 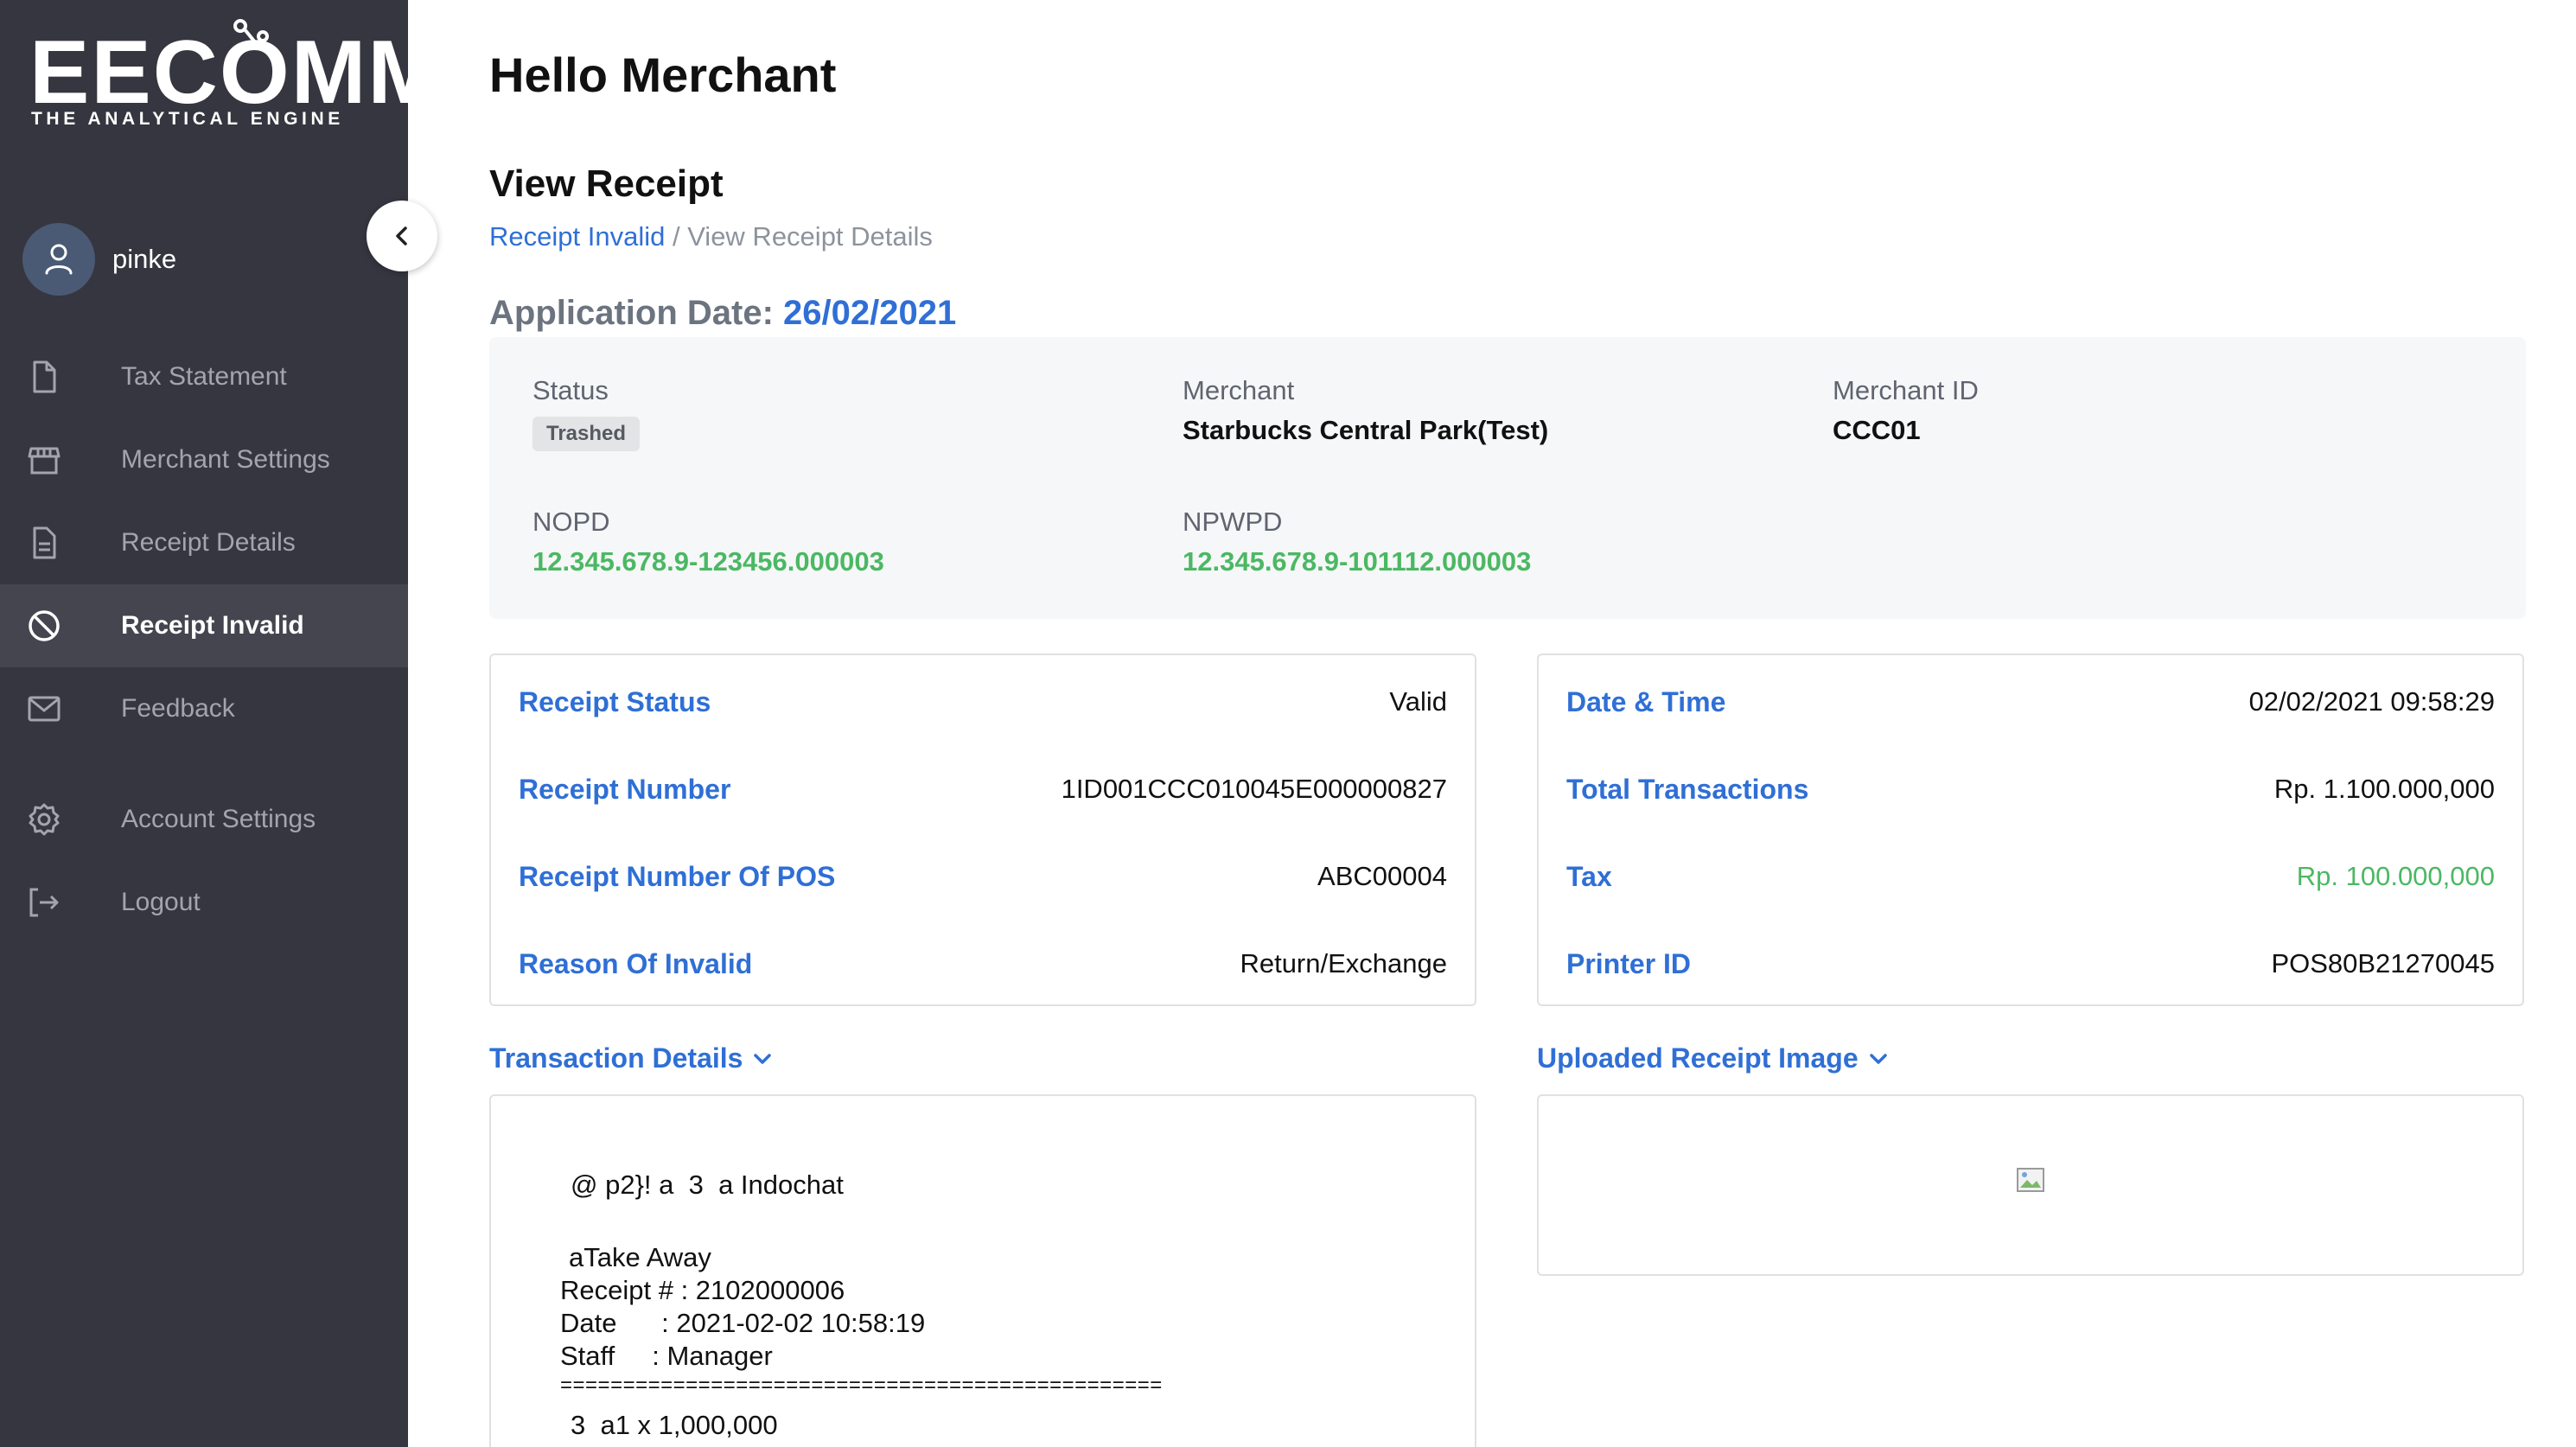 I want to click on sidebar-item-receipt-details: Receipt Details, so click(x=204, y=542).